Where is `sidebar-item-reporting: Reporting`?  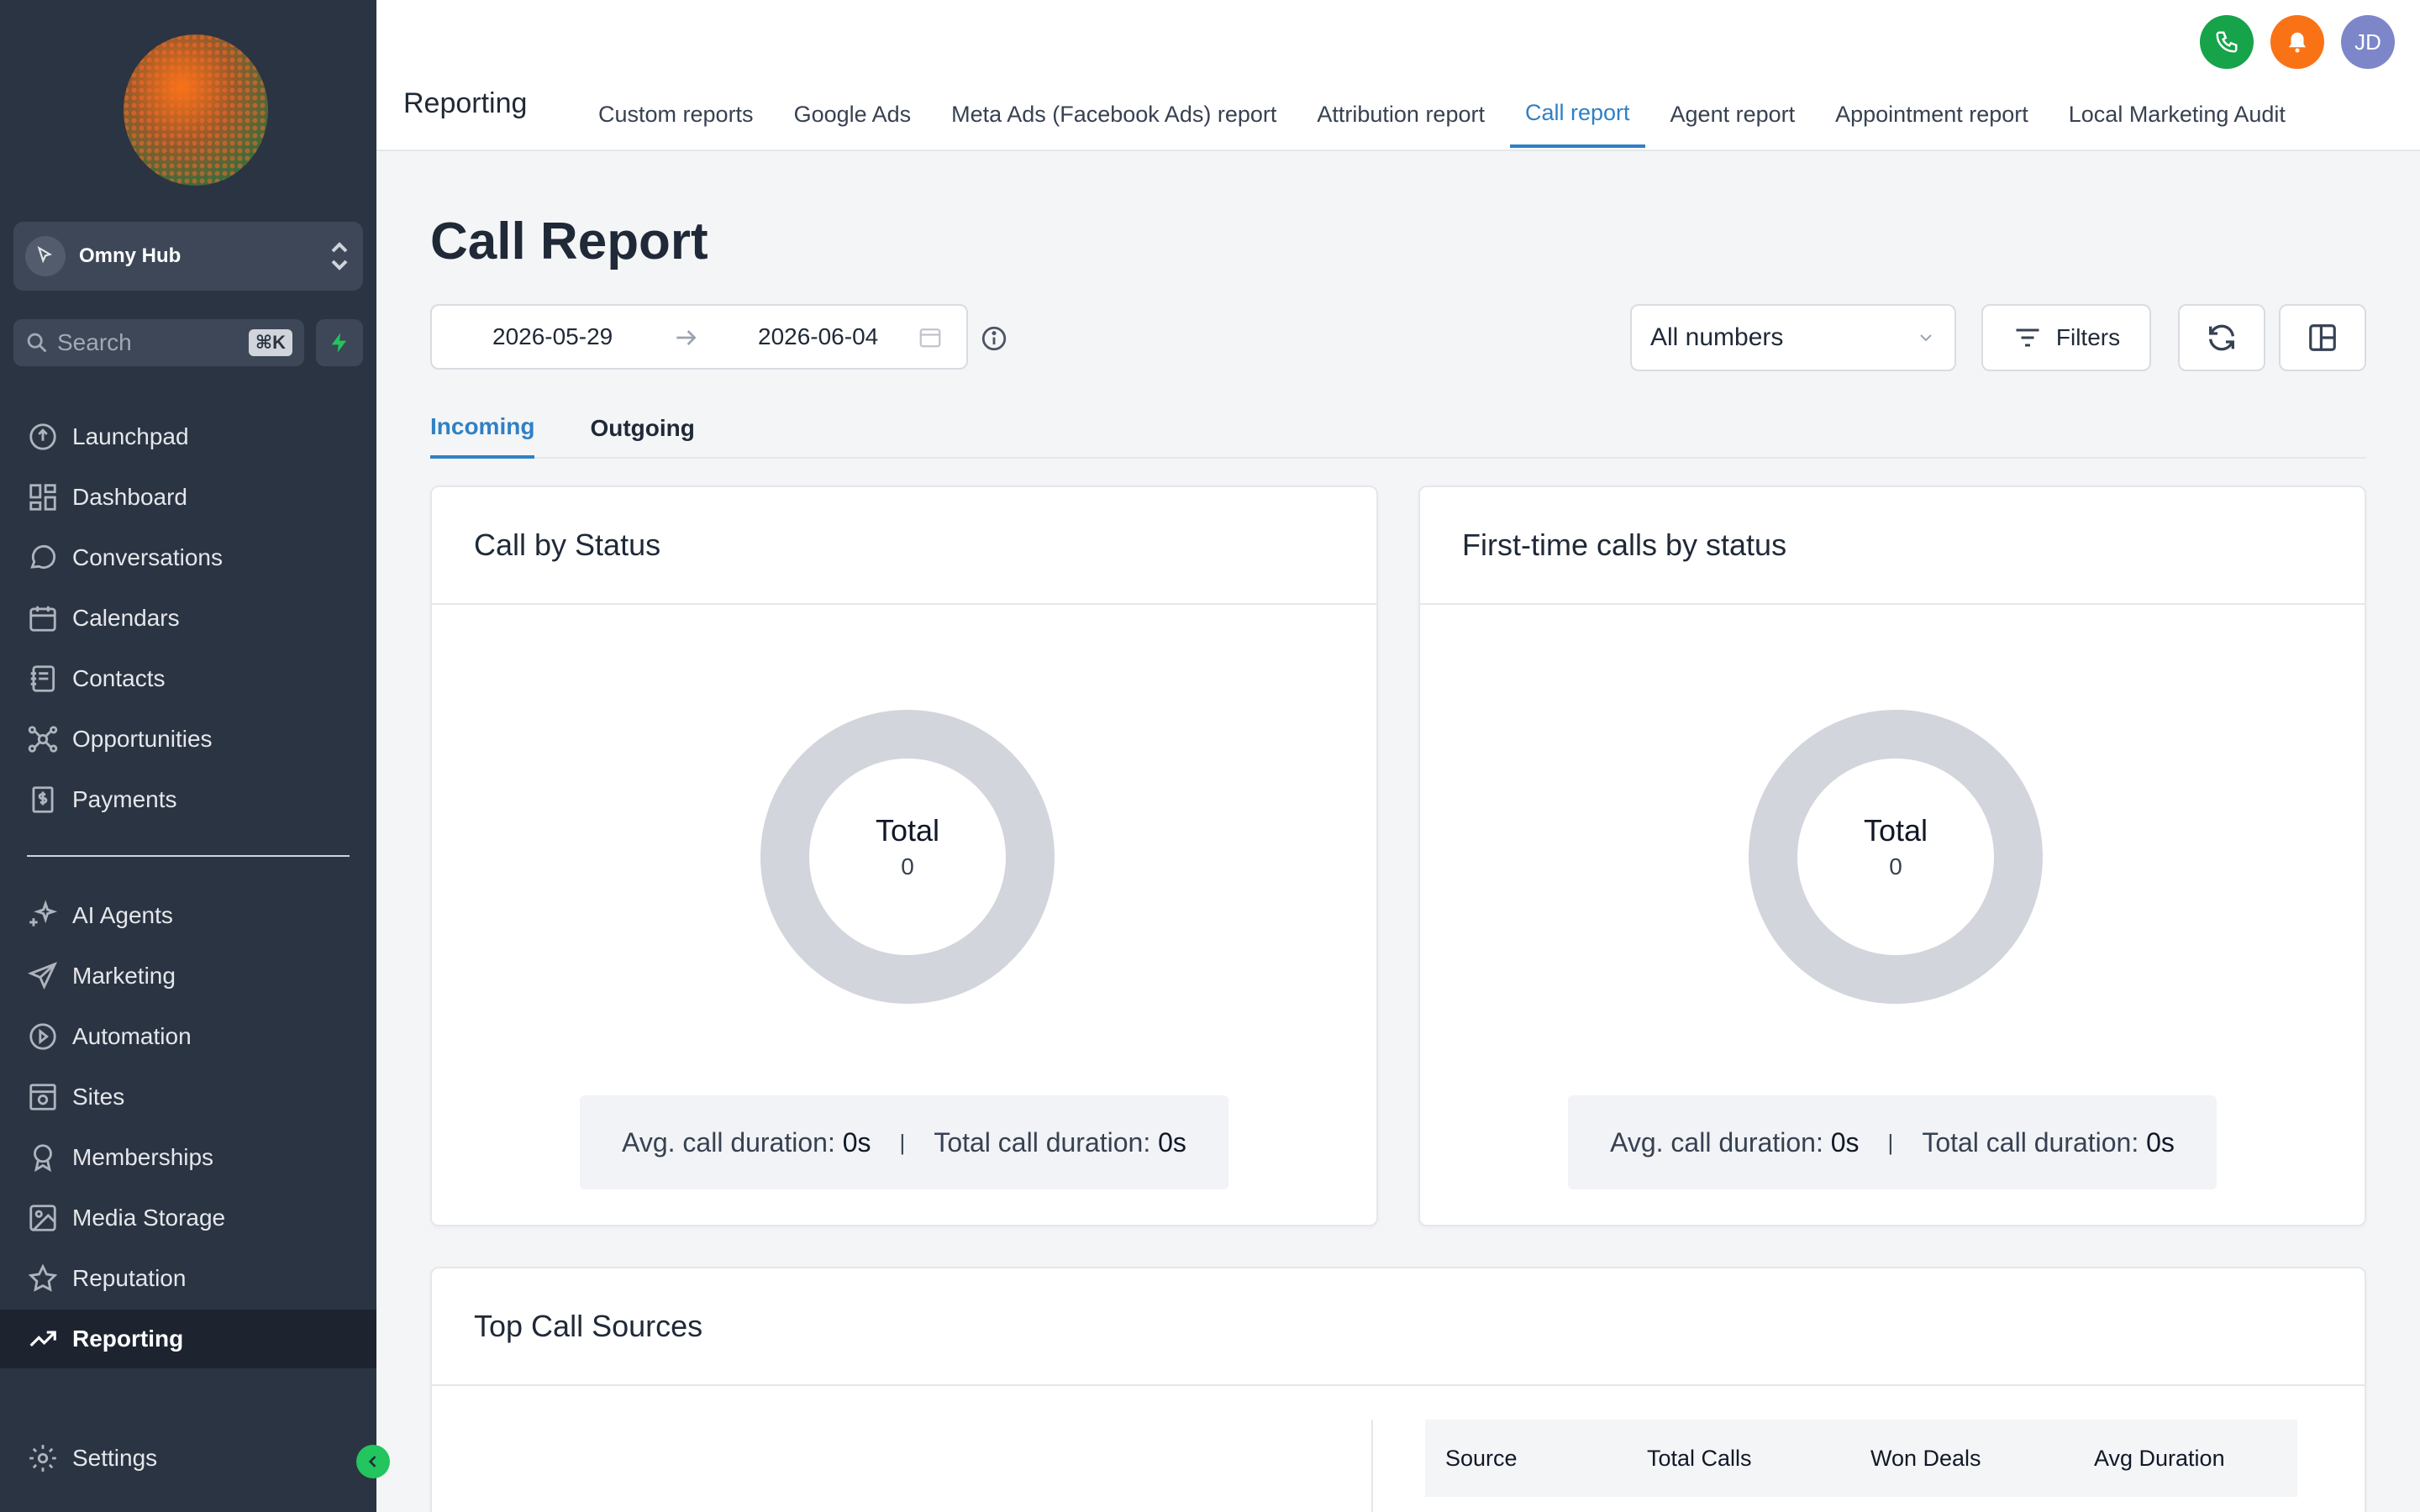
sidebar-item-reporting: Reporting is located at coordinates (188, 1339).